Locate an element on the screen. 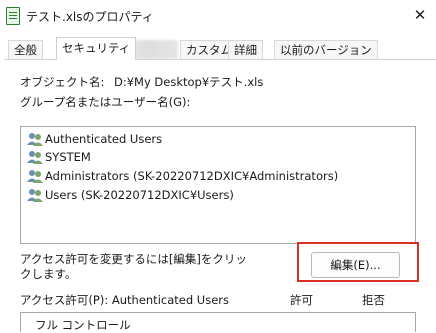 This screenshot has width=436, height=333. tab-details: 詳細 is located at coordinates (245, 49).